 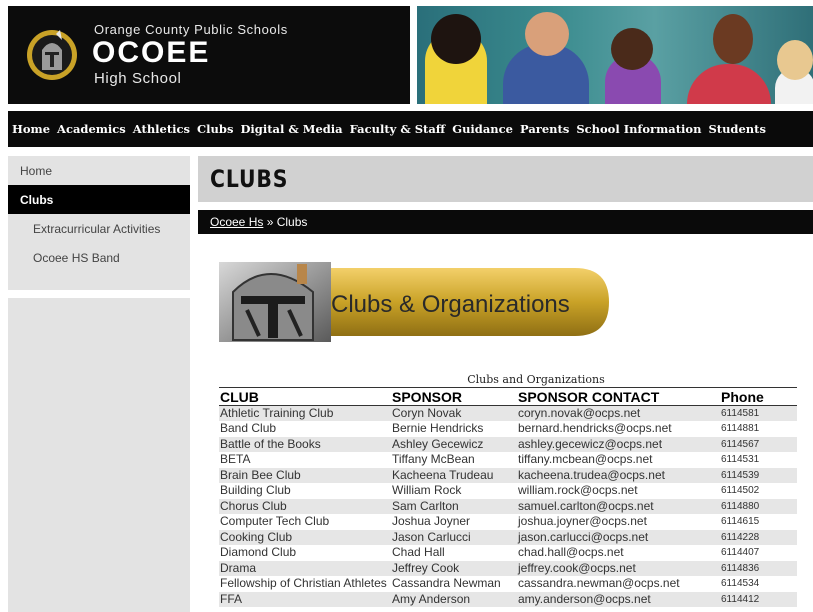 I want to click on sponsor-cell: Tiffany McBean, so click(x=433, y=459).